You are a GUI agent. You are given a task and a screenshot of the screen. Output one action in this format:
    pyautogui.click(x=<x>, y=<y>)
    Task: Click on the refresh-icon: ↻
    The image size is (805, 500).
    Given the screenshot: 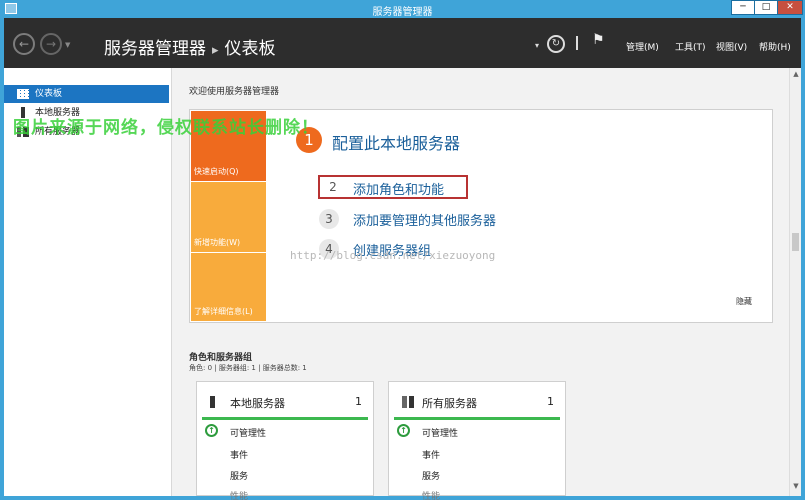 What is the action you would take?
    pyautogui.click(x=556, y=44)
    